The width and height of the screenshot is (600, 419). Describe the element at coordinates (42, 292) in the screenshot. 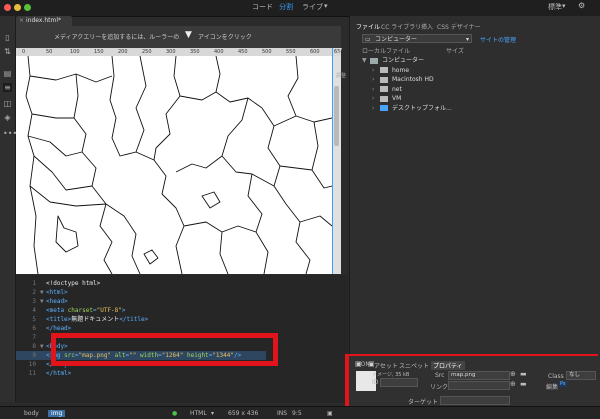

I see `code-line: 2 ▼ <html>` at that location.